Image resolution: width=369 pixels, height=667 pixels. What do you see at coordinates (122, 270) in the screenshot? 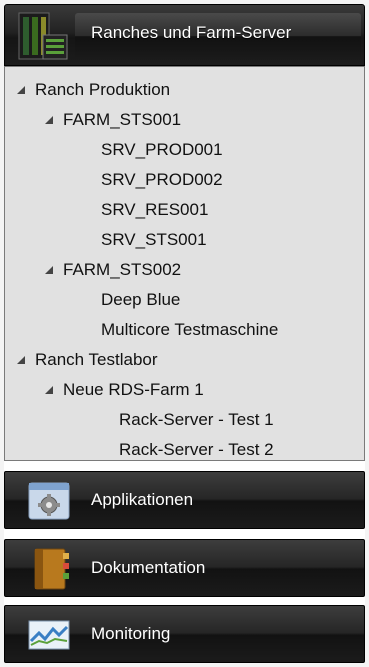
I see `tree-node-farm: FARM_STS002` at bounding box center [122, 270].